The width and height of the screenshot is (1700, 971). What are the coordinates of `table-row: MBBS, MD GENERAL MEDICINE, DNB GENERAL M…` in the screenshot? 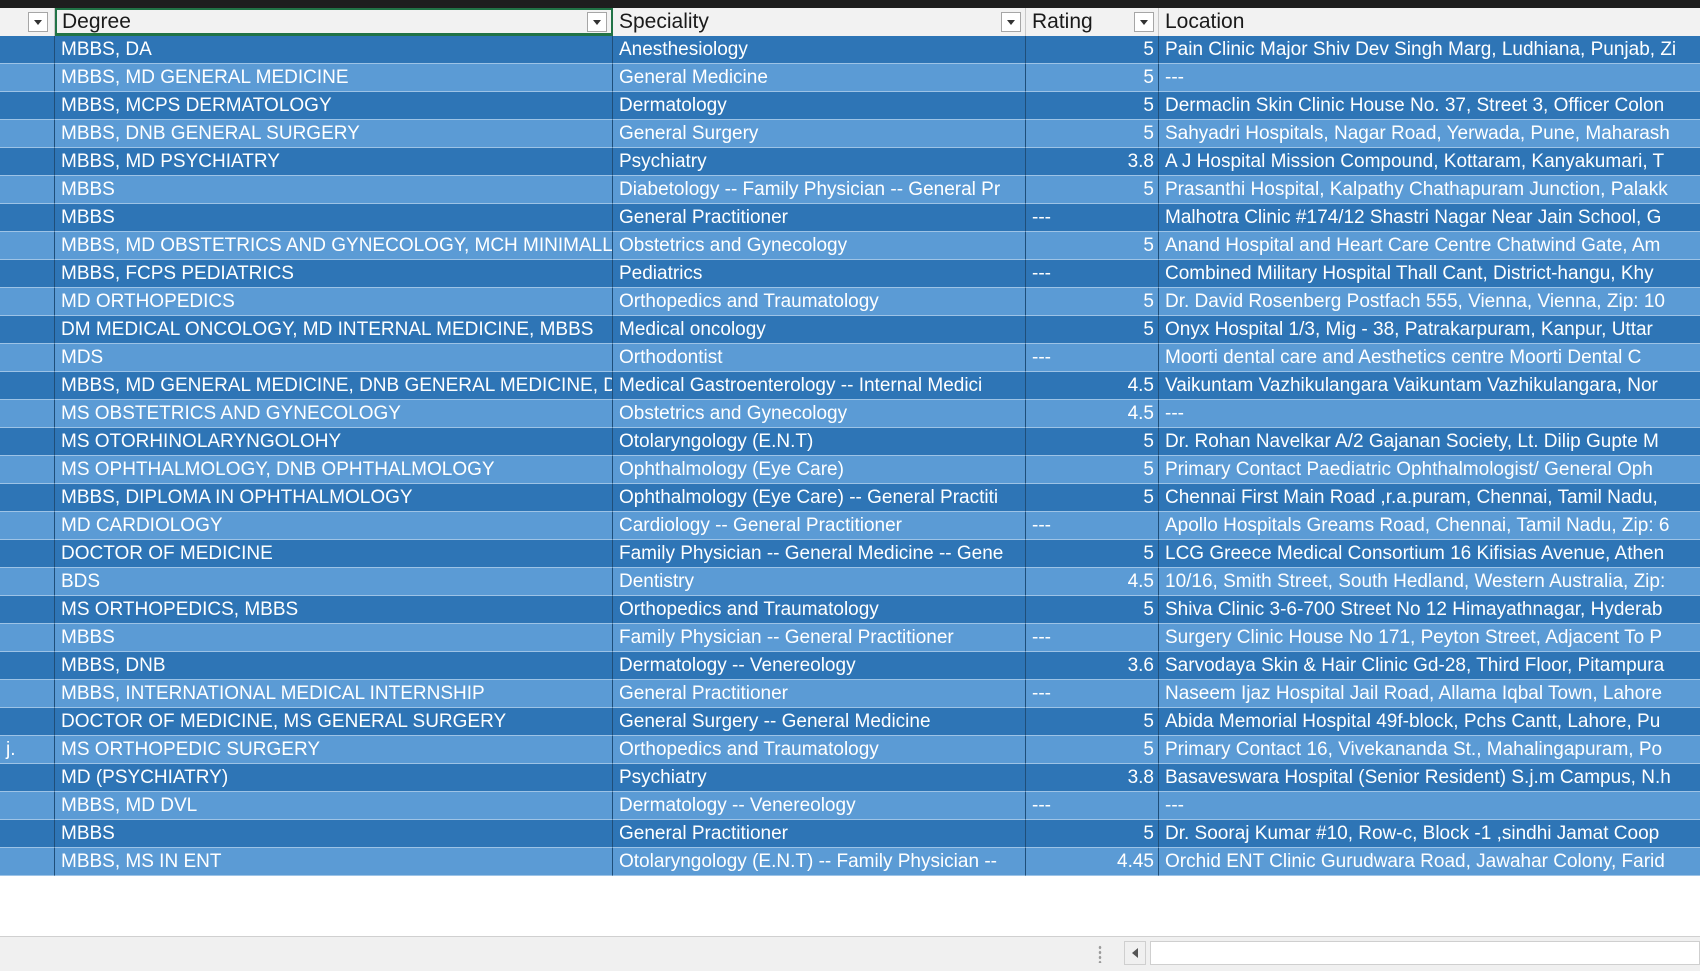 It's located at (850, 386).